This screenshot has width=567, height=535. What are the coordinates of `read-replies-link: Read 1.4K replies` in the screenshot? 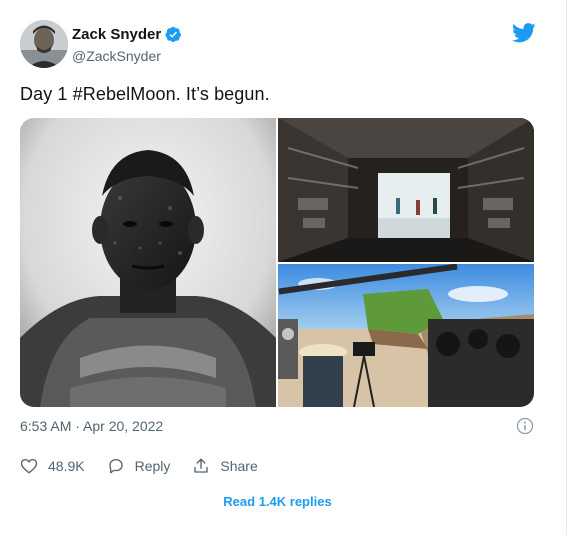 It's located at (277, 501).